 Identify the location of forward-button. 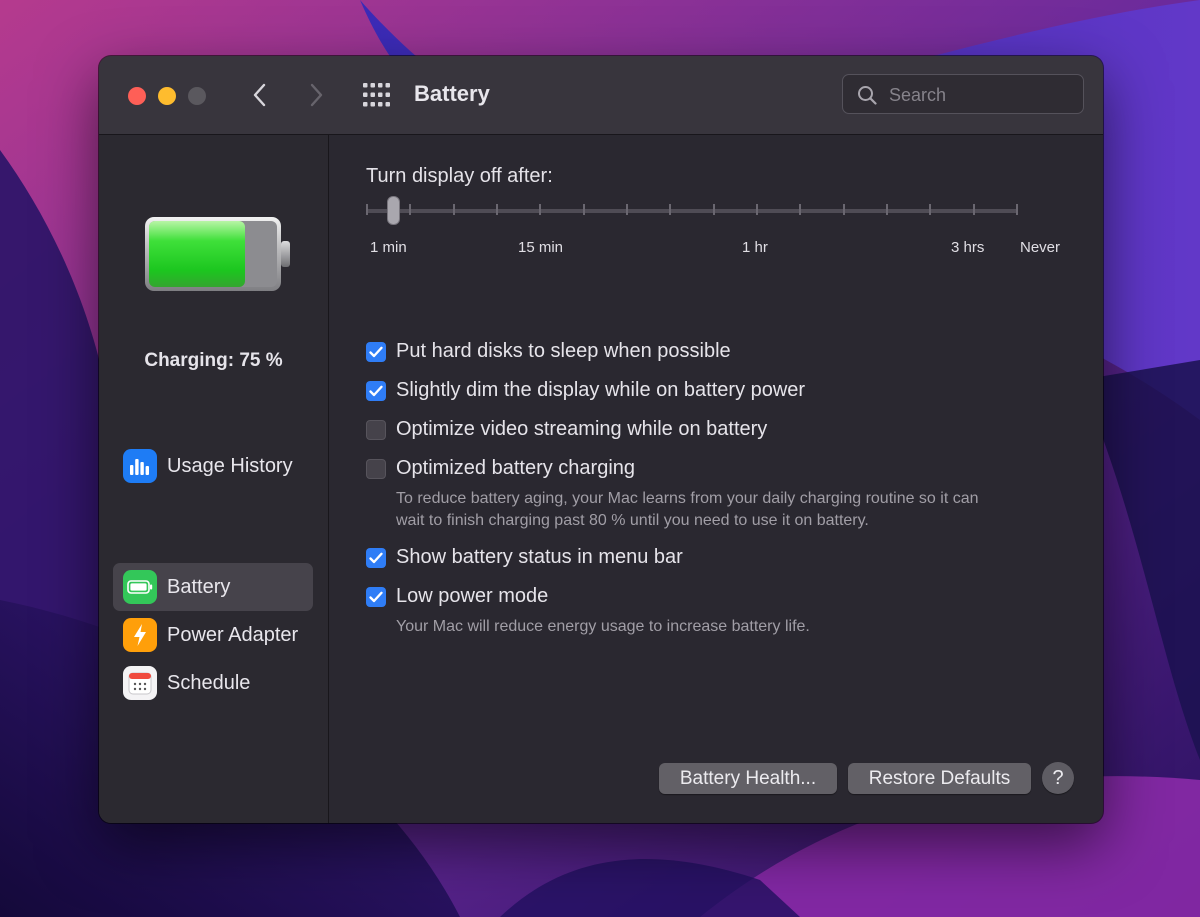
(316, 95).